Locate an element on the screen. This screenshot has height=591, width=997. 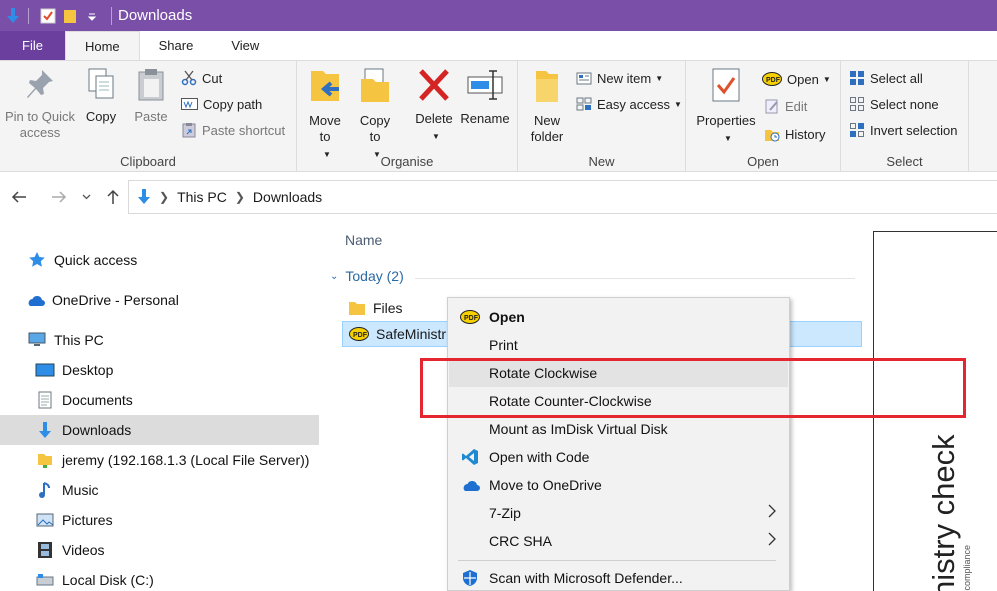
breadcrumb-downloads: Downloads is located at coordinates (287, 197).